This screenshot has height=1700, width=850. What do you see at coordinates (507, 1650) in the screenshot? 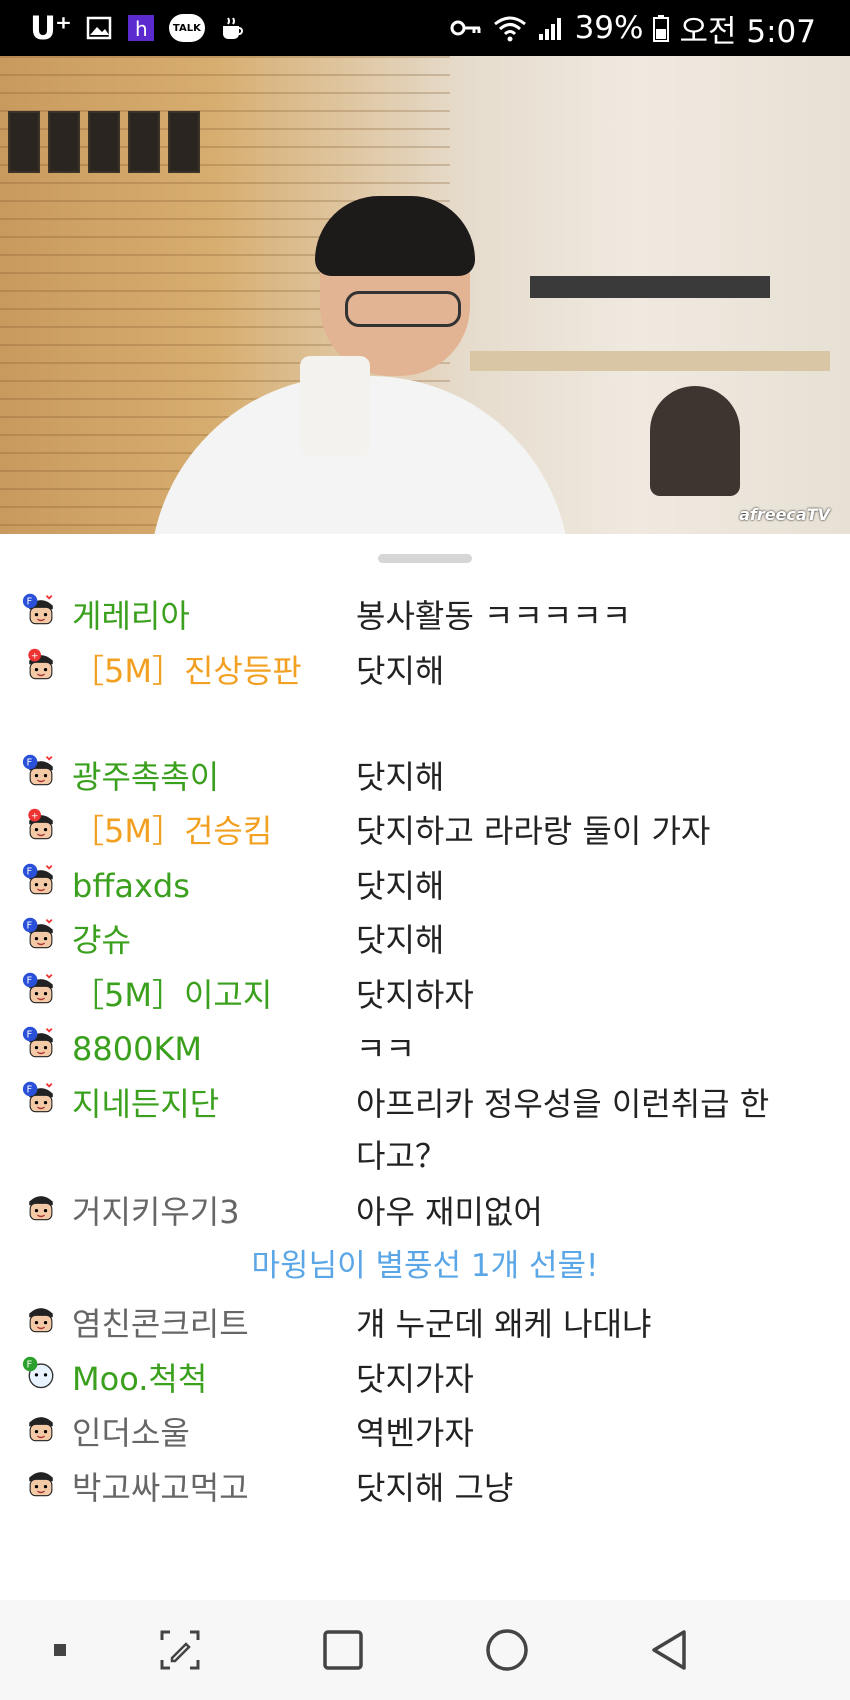
I see `home-circle-icon` at bounding box center [507, 1650].